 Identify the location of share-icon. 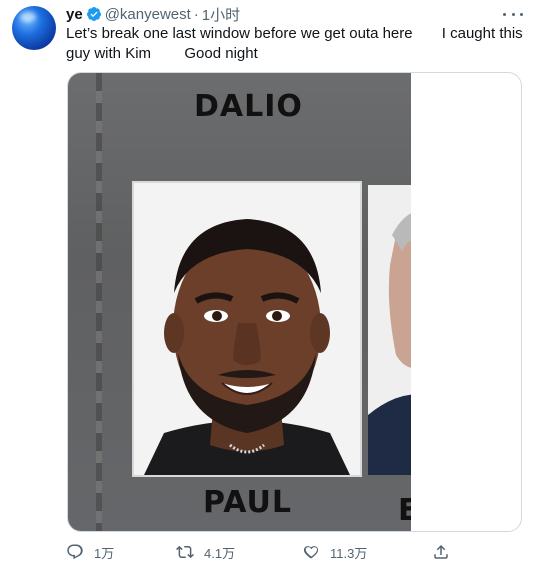
(441, 552).